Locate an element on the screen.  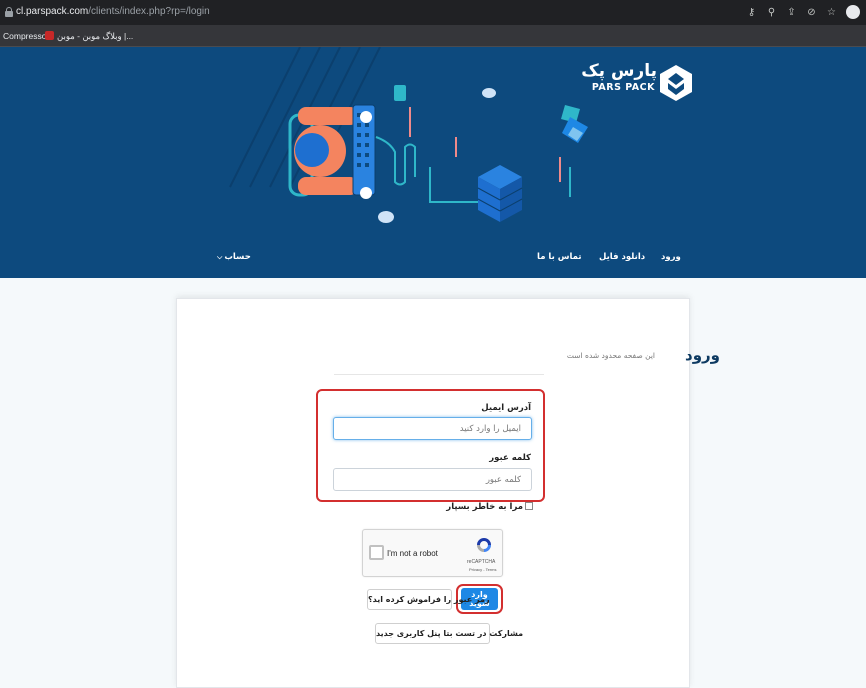
recaptcha-brand: reCAPTCHA is located at coordinates (481, 562).